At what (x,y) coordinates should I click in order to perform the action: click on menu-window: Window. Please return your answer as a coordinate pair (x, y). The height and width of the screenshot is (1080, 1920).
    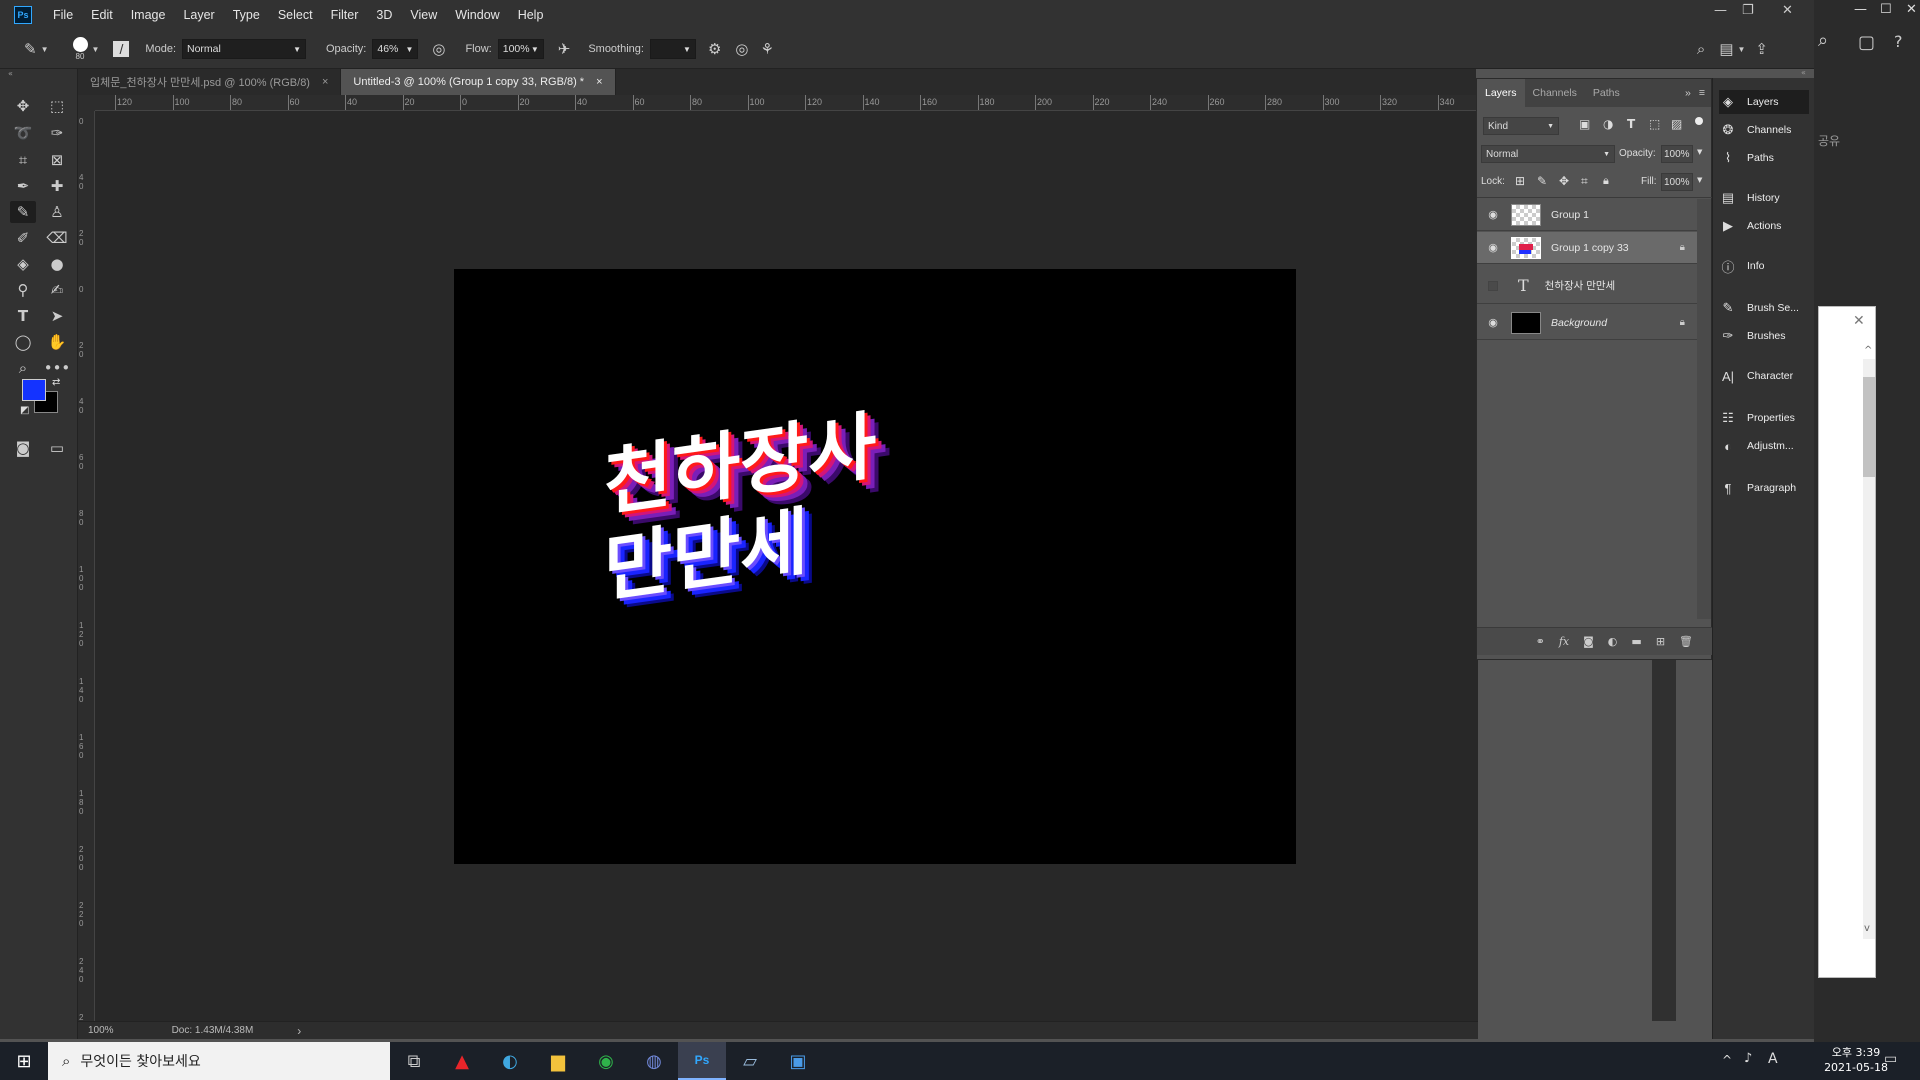
    Looking at the image, I should click on (477, 15).